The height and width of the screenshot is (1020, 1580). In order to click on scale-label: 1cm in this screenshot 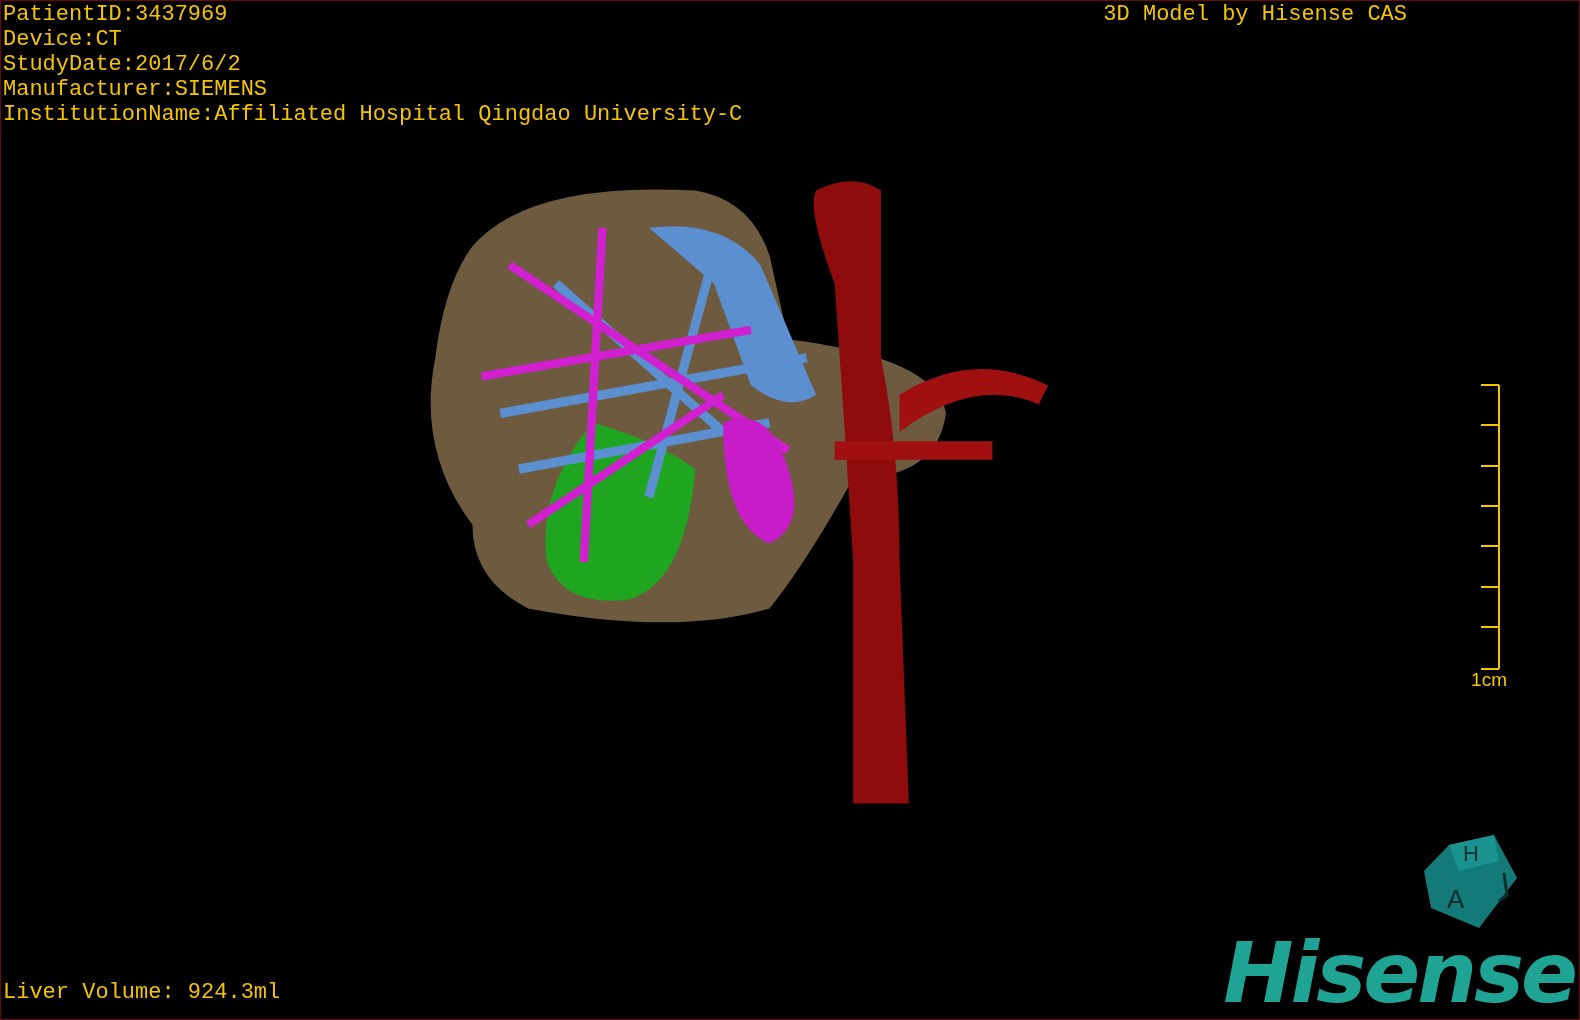, I will do `click(1489, 680)`.